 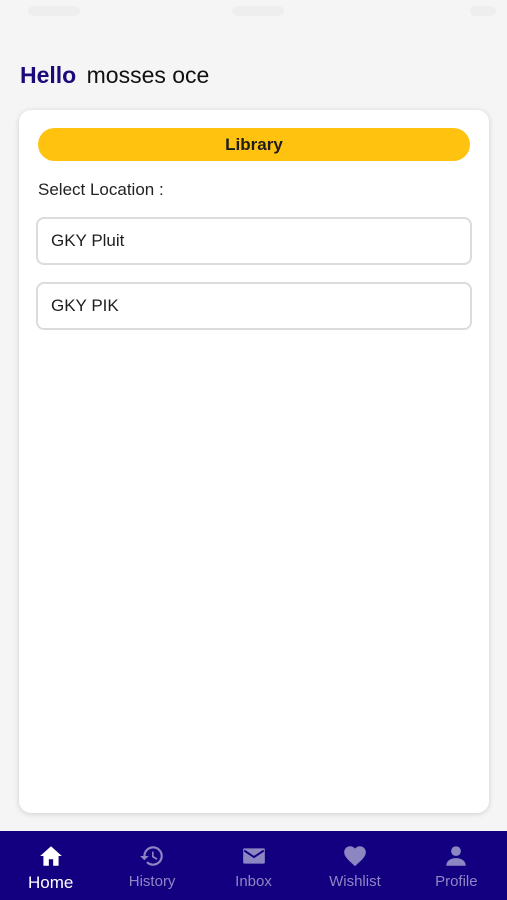 What do you see at coordinates (456, 856) in the screenshot?
I see `person-icon` at bounding box center [456, 856].